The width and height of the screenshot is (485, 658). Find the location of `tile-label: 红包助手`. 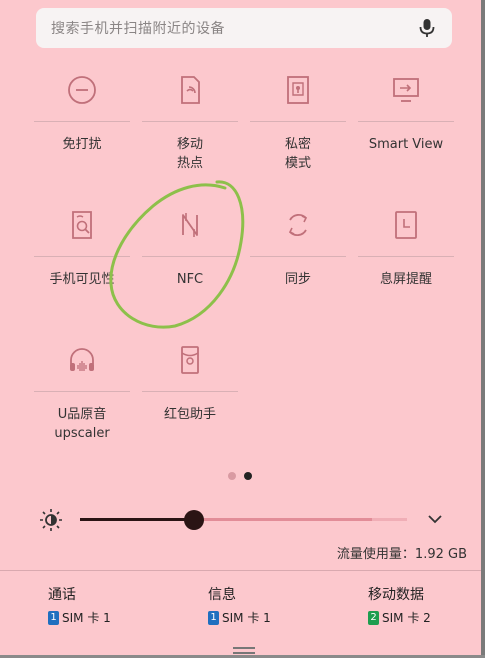

tile-label: 红包助手 is located at coordinates (189, 414).